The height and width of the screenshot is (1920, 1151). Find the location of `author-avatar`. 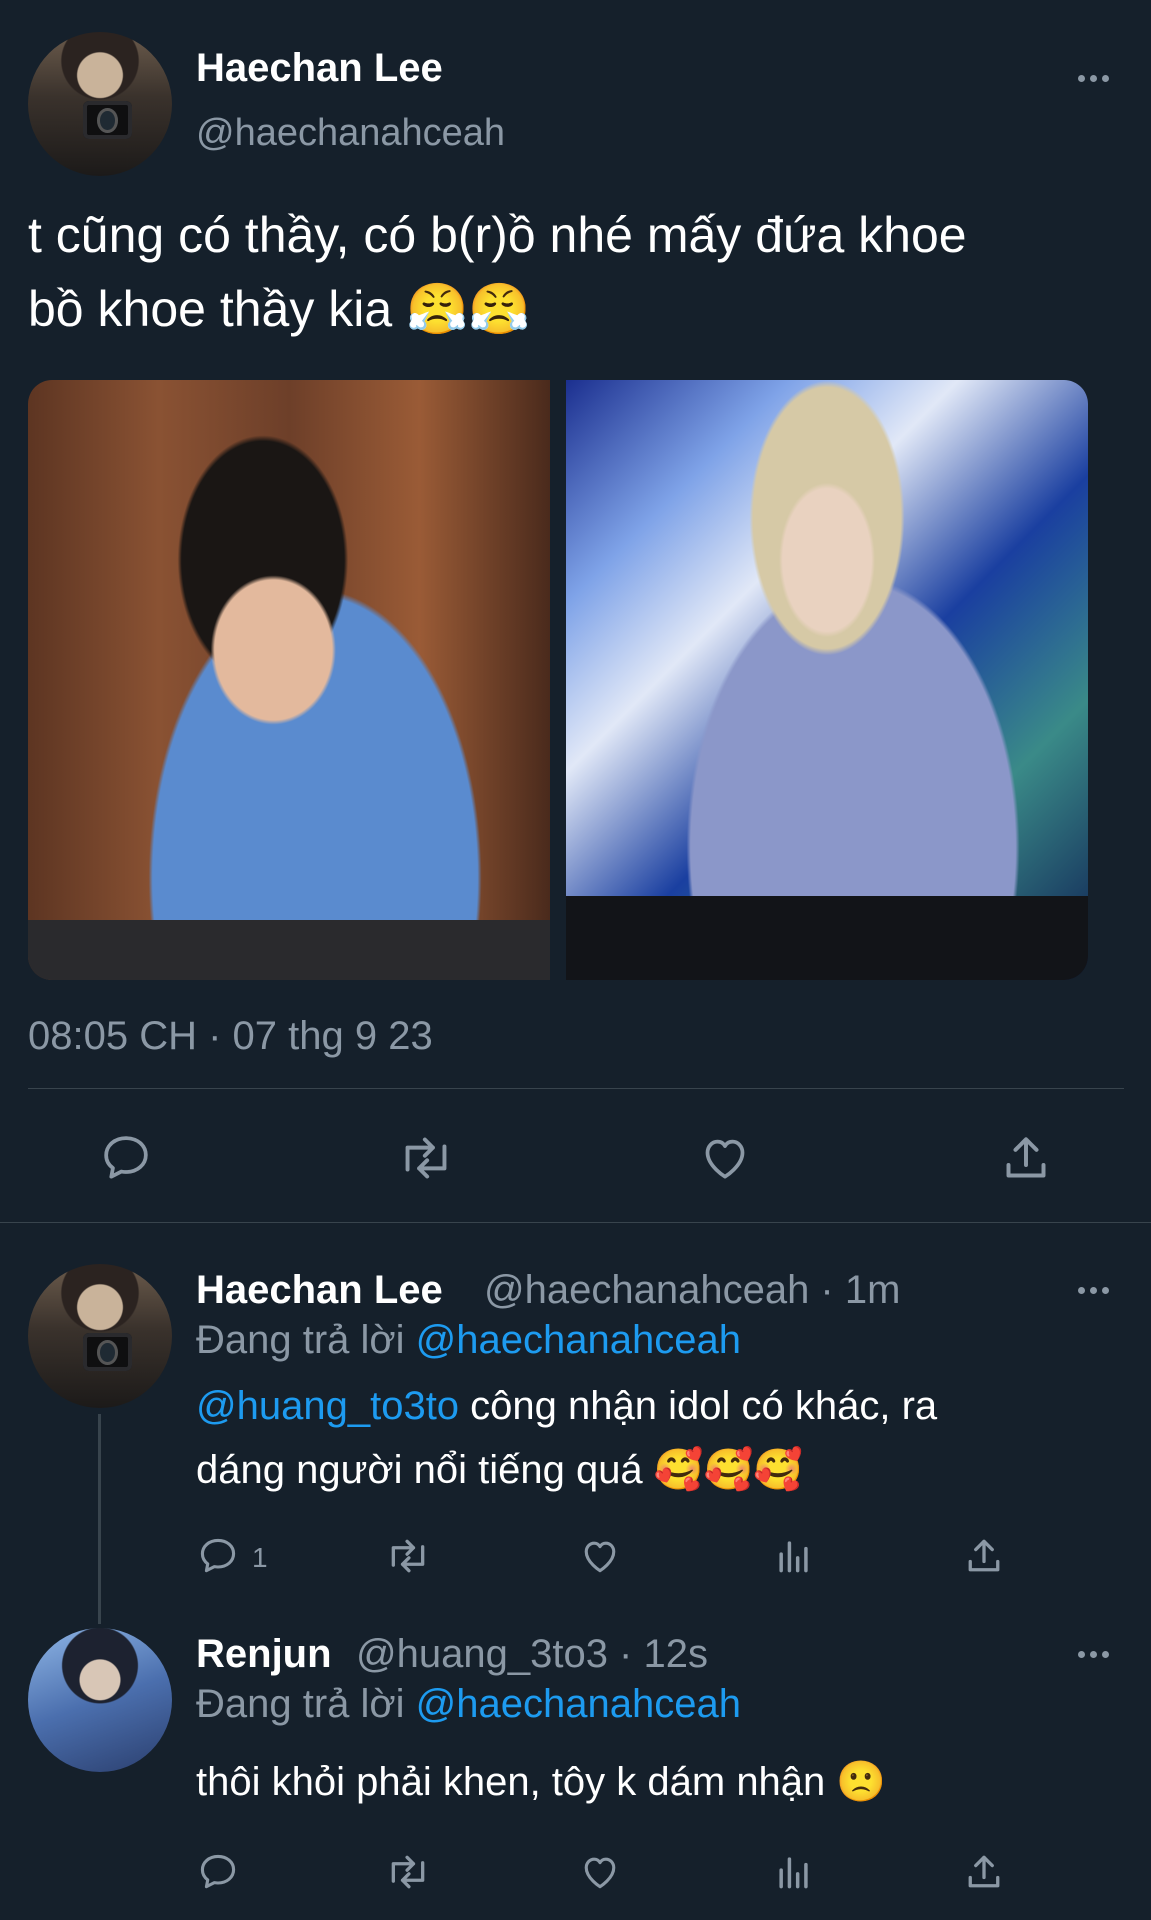

author-avatar is located at coordinates (100, 104).